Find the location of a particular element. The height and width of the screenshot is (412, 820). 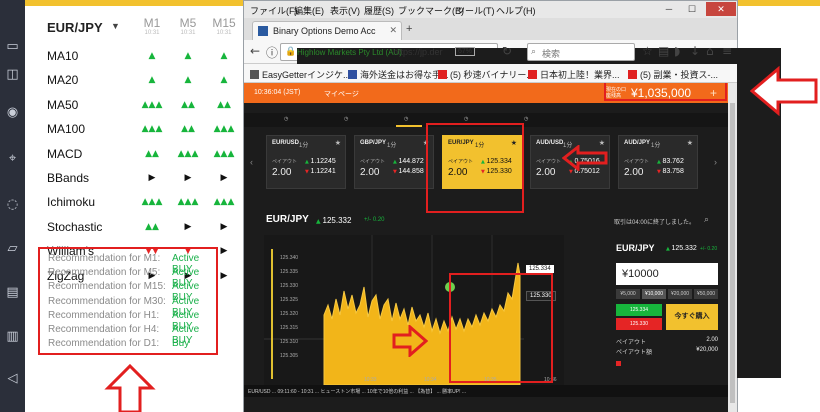

card-ask: 83.762 is located at coordinates (670, 161).